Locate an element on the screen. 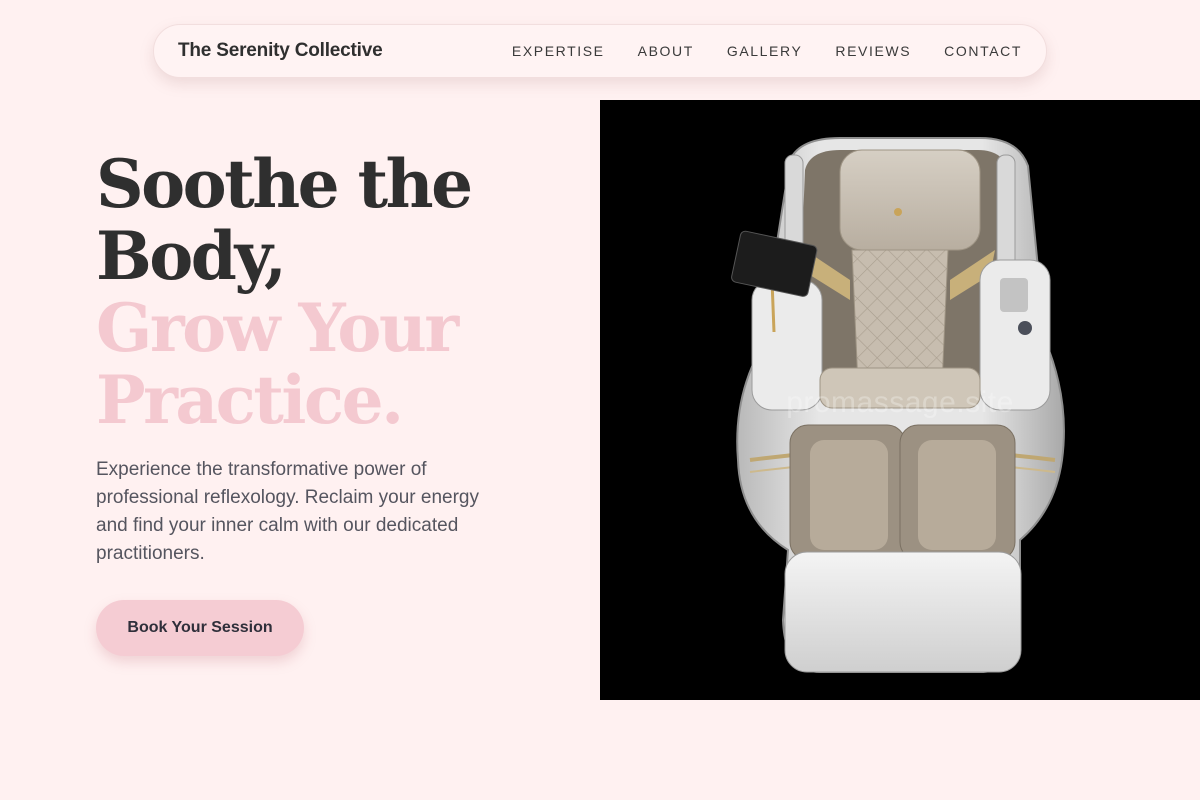  image-watermark: promassage.site is located at coordinates (900, 402).